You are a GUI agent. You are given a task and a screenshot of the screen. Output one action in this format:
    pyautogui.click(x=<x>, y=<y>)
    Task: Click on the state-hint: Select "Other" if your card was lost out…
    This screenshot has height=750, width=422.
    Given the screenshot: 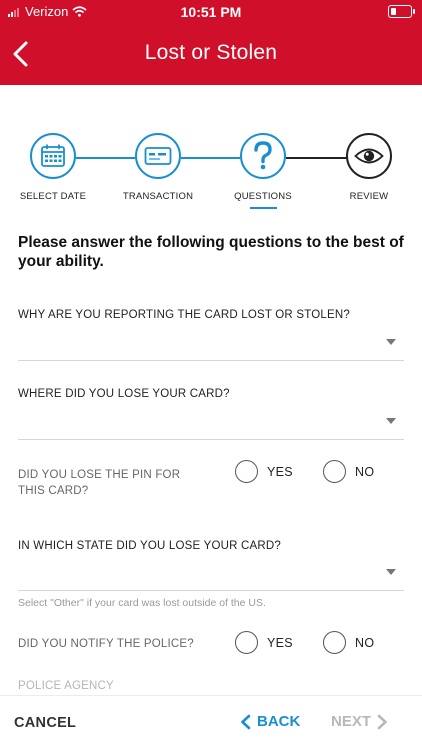 What is the action you would take?
    pyautogui.click(x=142, y=603)
    